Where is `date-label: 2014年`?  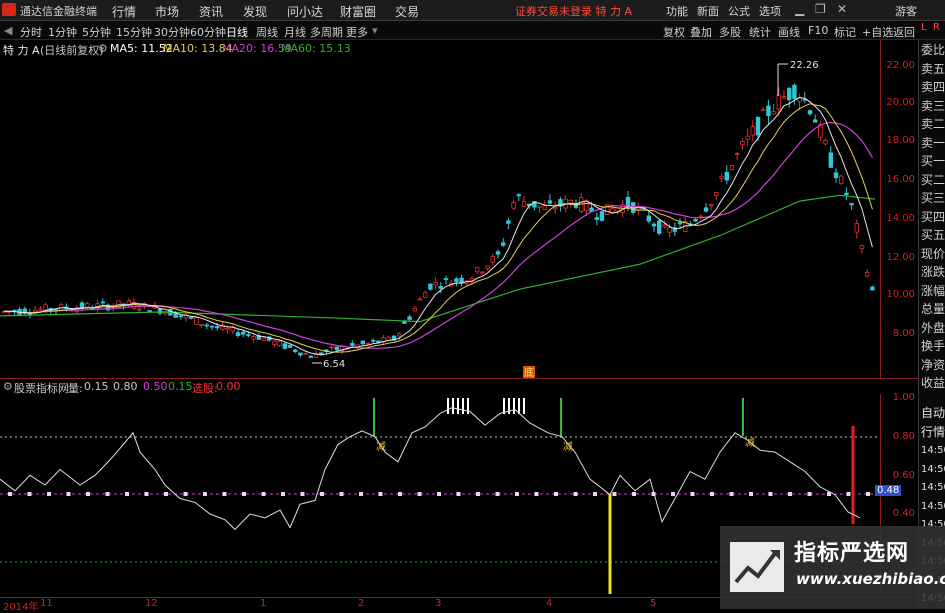 date-label: 2014年 is located at coordinates (21, 607).